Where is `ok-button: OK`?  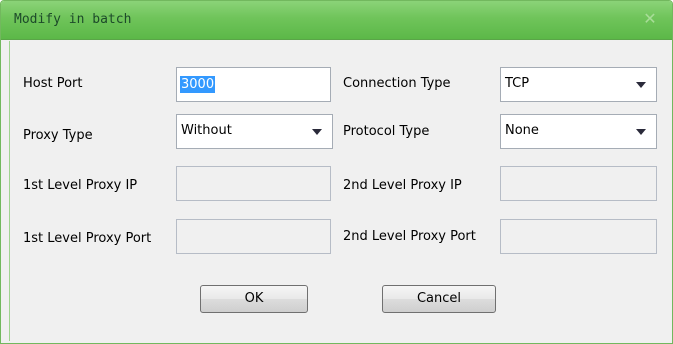 ok-button: OK is located at coordinates (254, 299).